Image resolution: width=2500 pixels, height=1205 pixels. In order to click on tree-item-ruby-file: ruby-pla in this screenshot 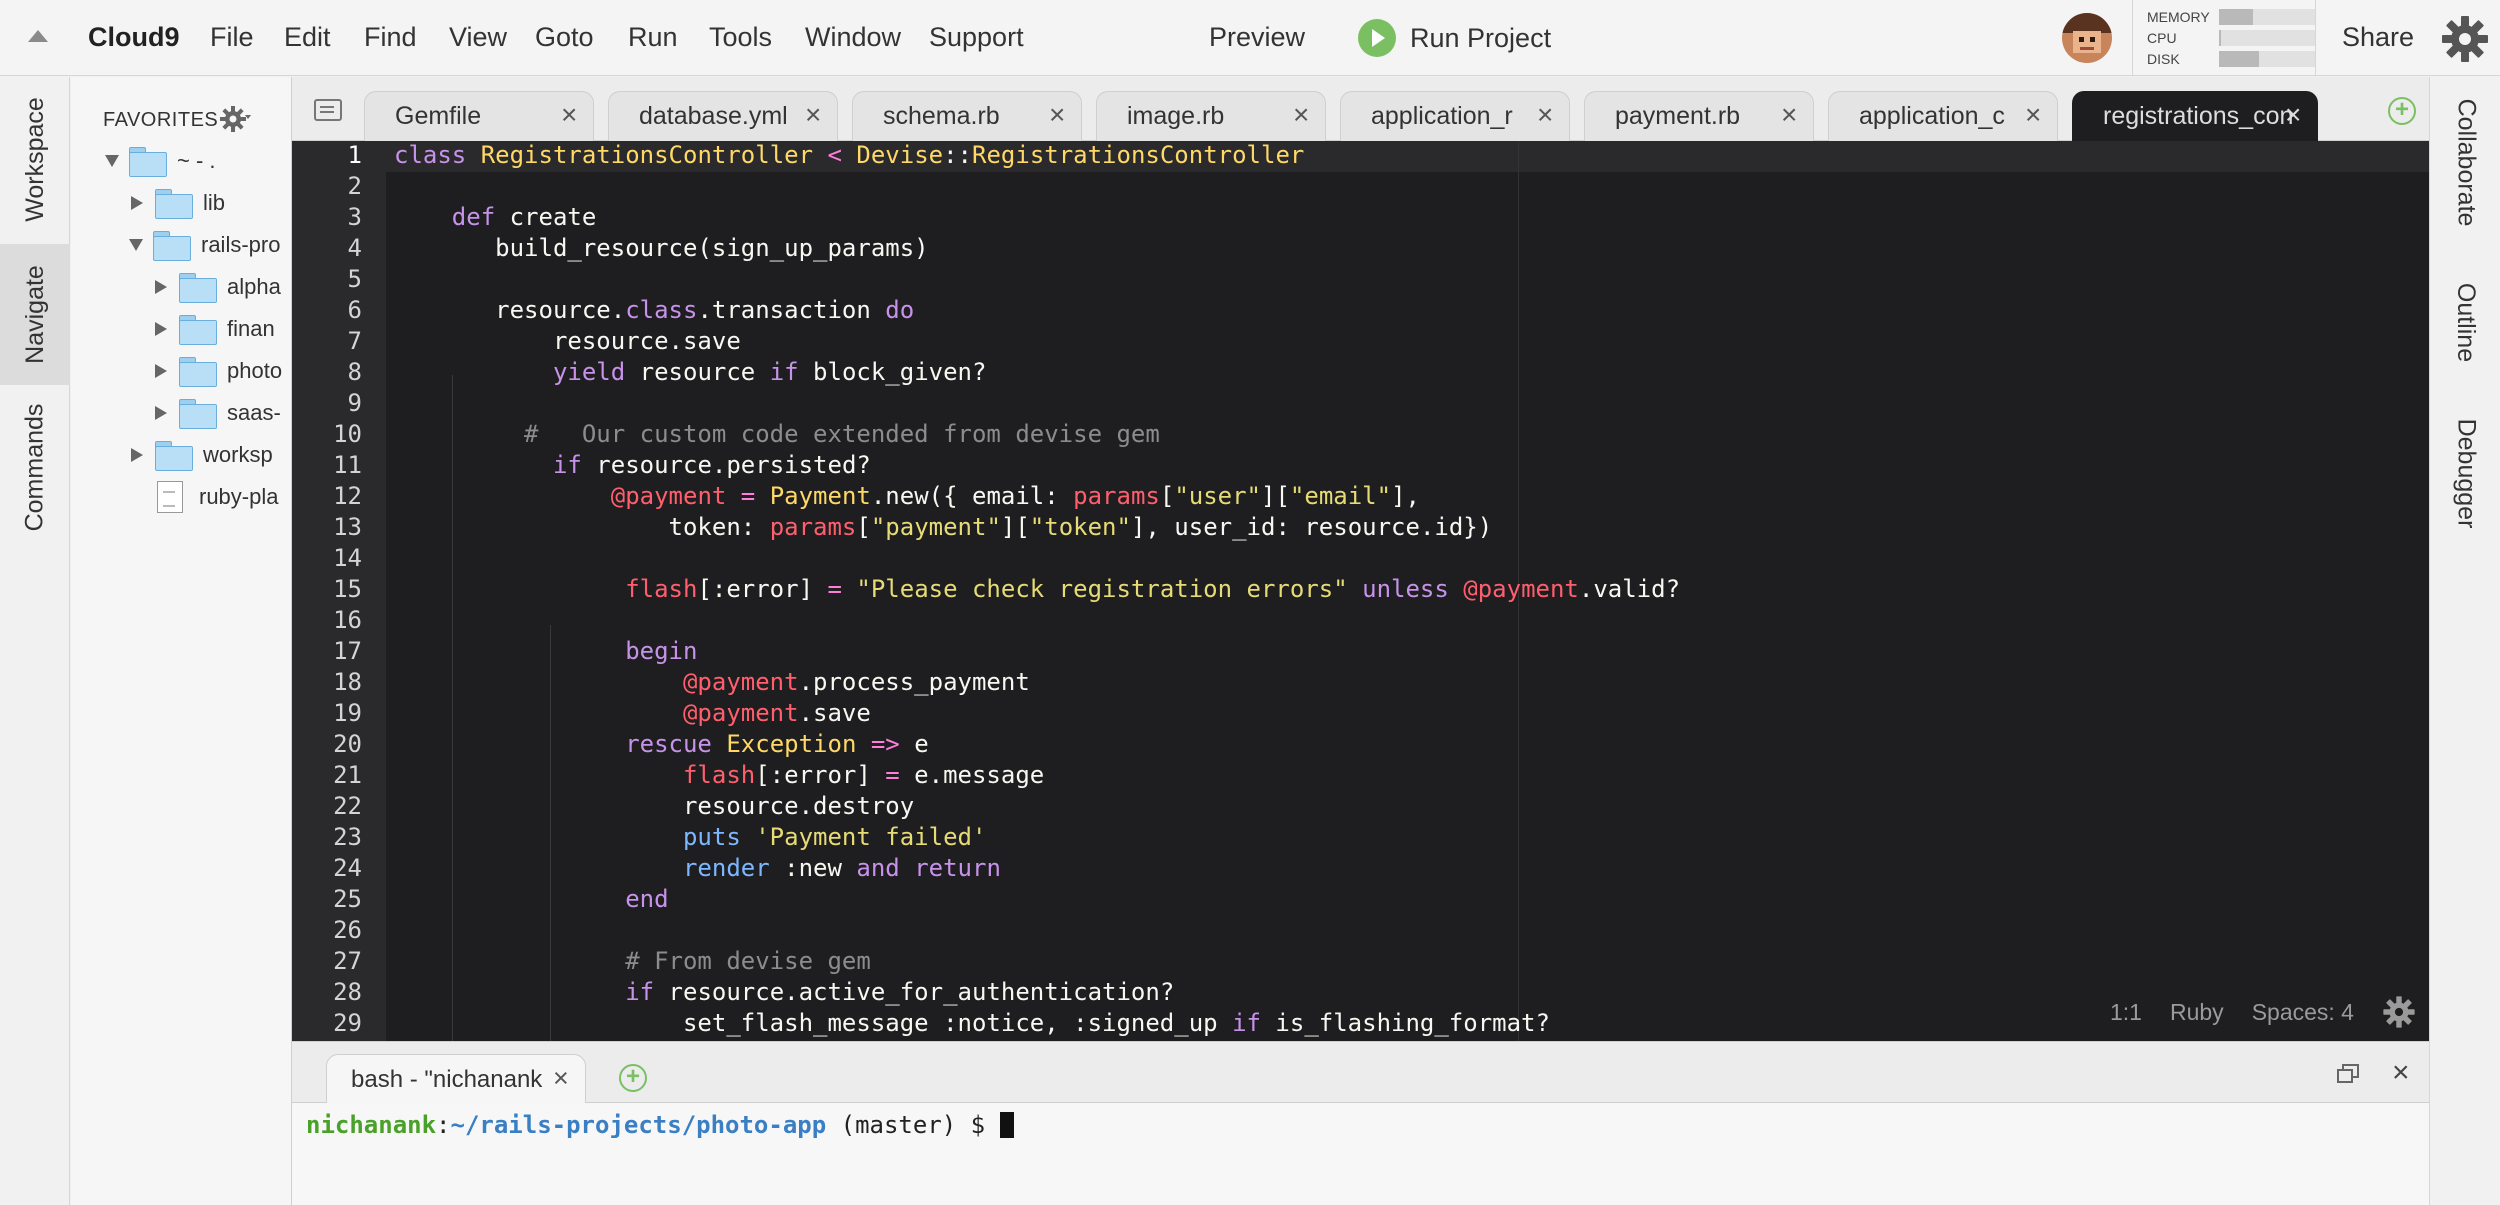, I will do `click(214, 497)`.